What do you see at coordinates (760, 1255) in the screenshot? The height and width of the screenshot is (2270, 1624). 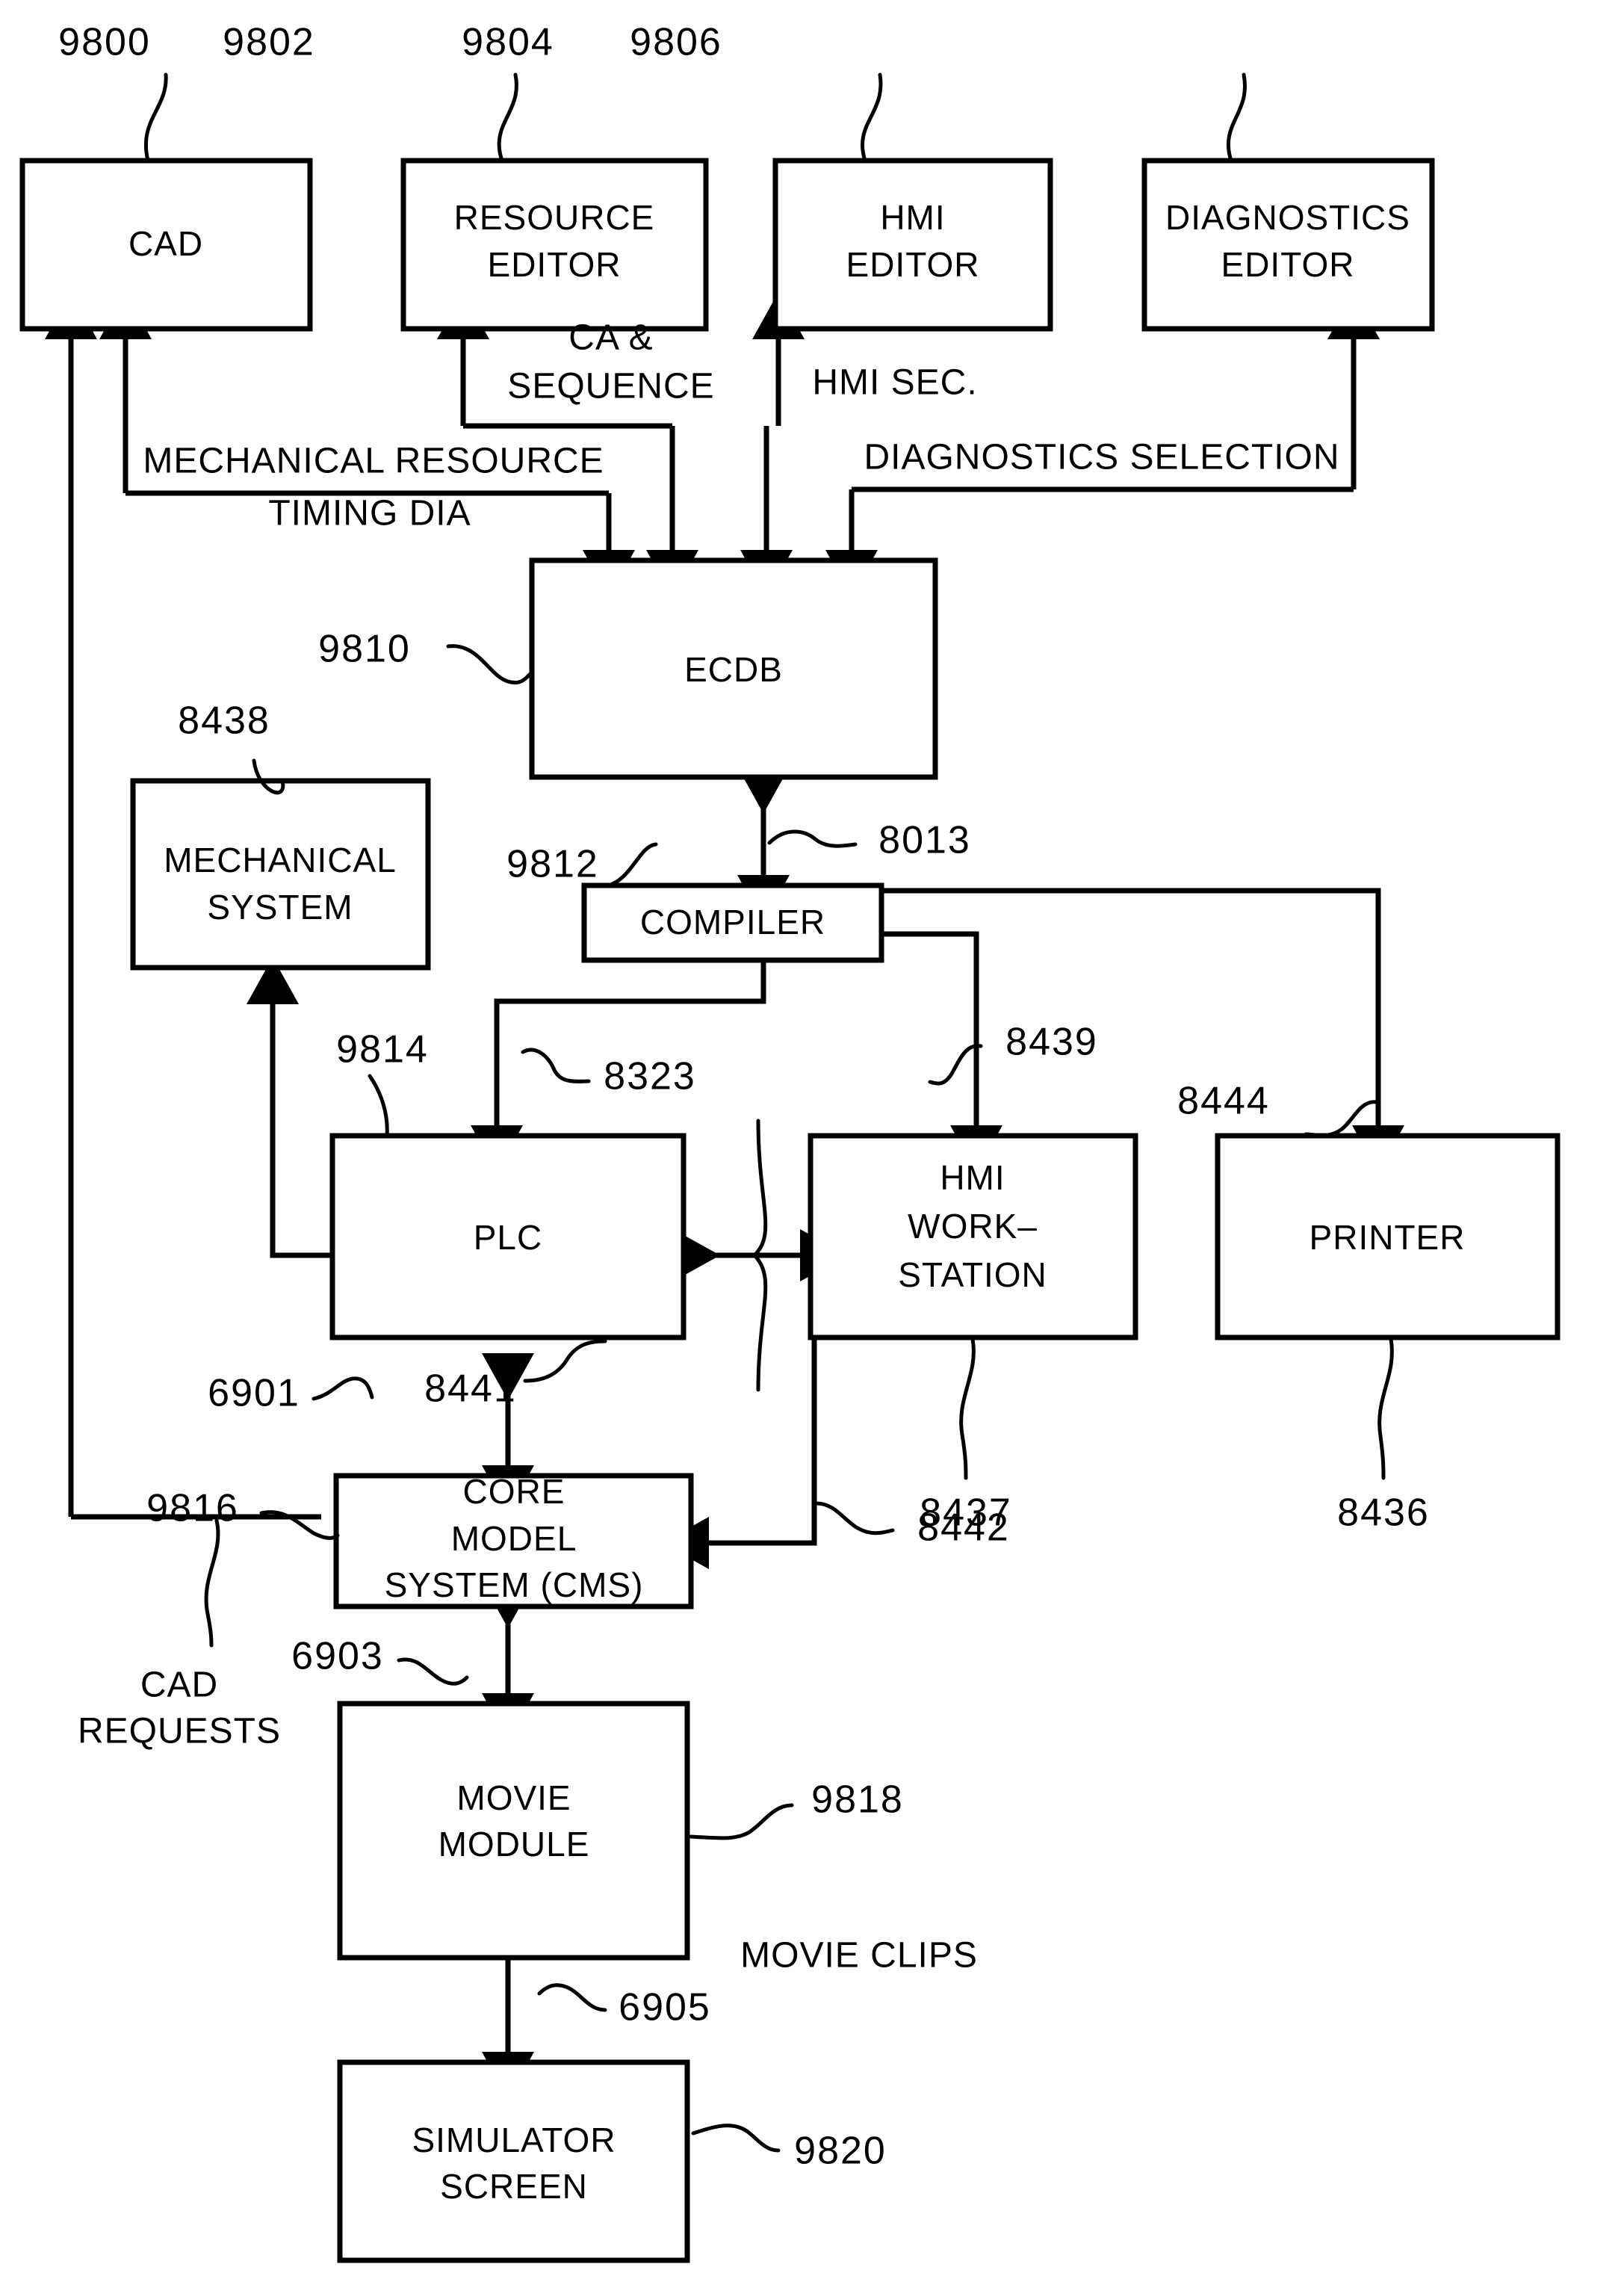 I see `connector-plc-hmi-bus` at bounding box center [760, 1255].